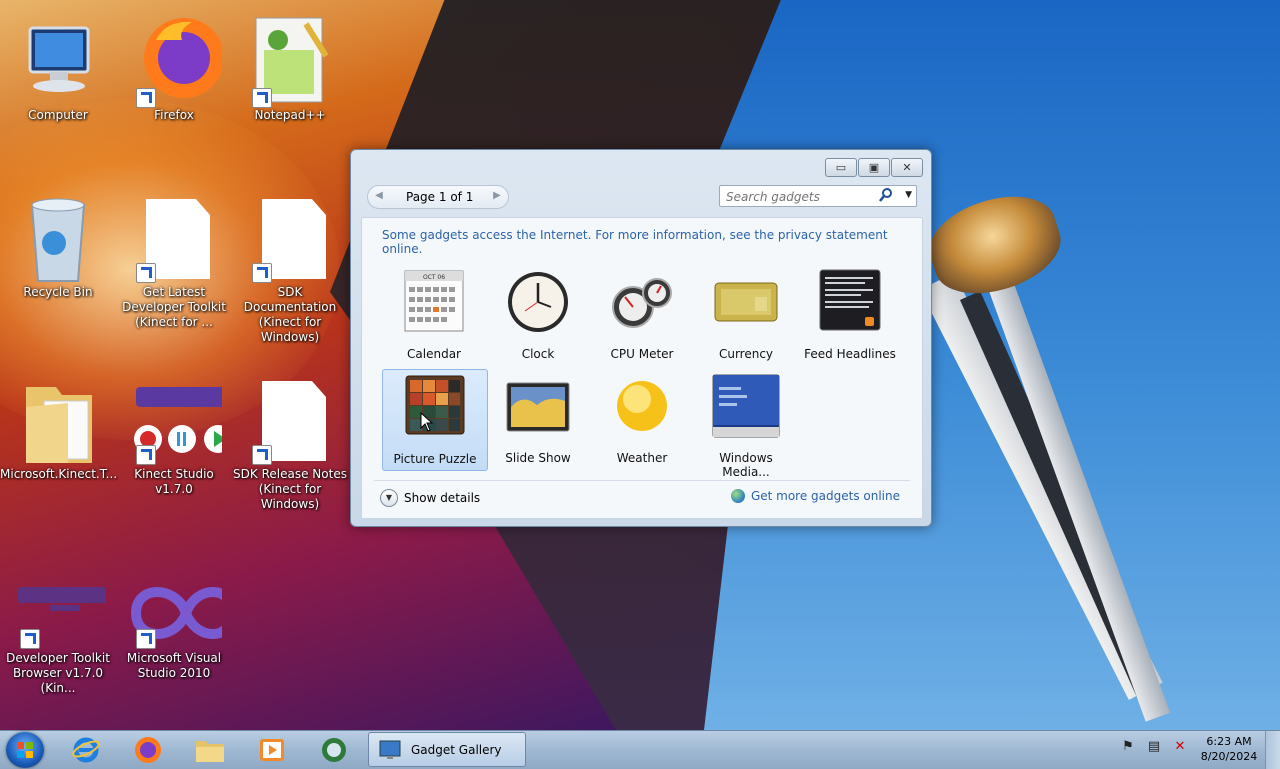 Image resolution: width=1280 pixels, height=769 pixels. I want to click on taskbar: Gadget Gallery ⚑ ▤ ✕ 6:23 AM 8/20/2024, so click(640, 749).